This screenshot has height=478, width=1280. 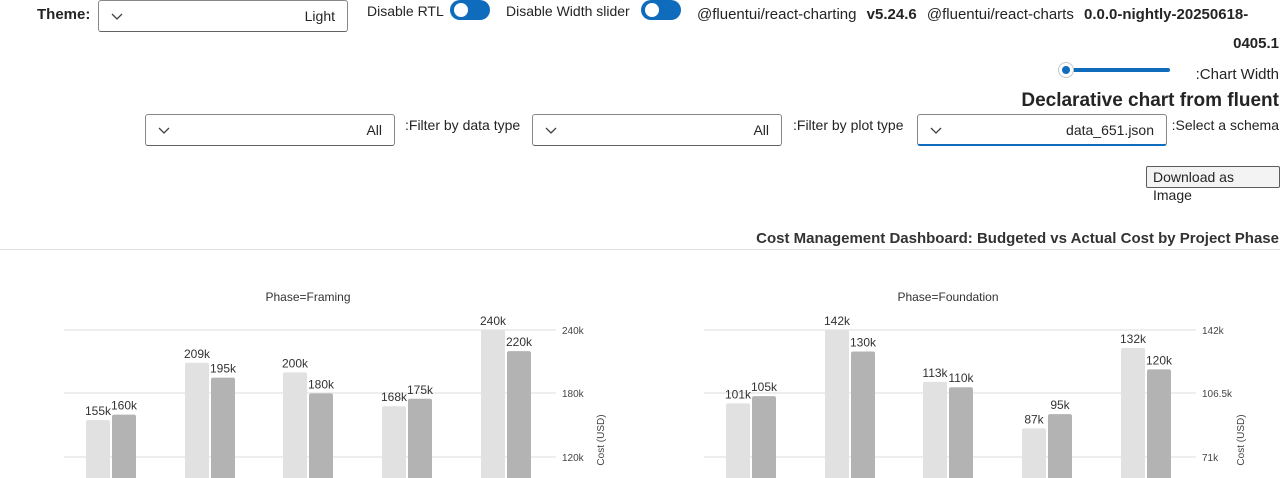 What do you see at coordinates (777, 14) in the screenshot?
I see `package-name-charting: @fluentui/react-charting` at bounding box center [777, 14].